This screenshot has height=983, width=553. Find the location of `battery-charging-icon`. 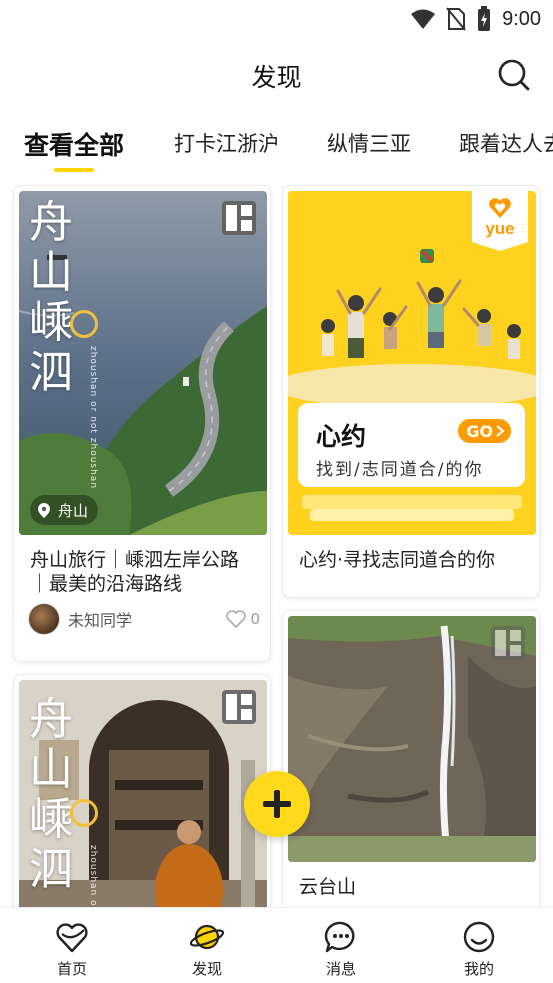

battery-charging-icon is located at coordinates (484, 18).